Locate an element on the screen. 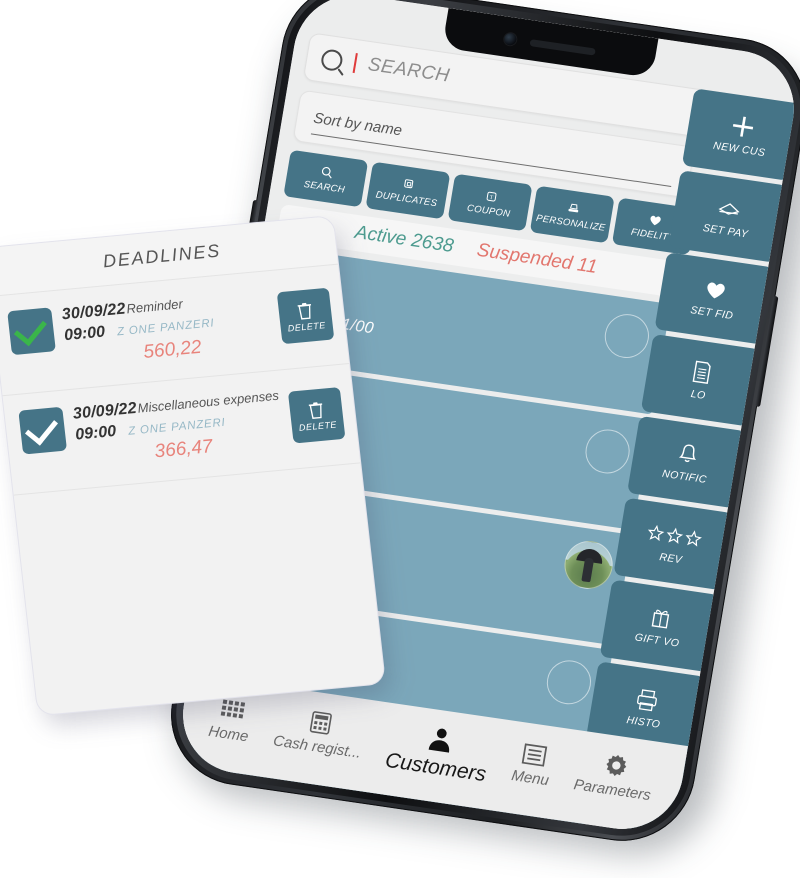 This screenshot has width=800, height=878. filter-search-button: SEARCH is located at coordinates (326, 178).